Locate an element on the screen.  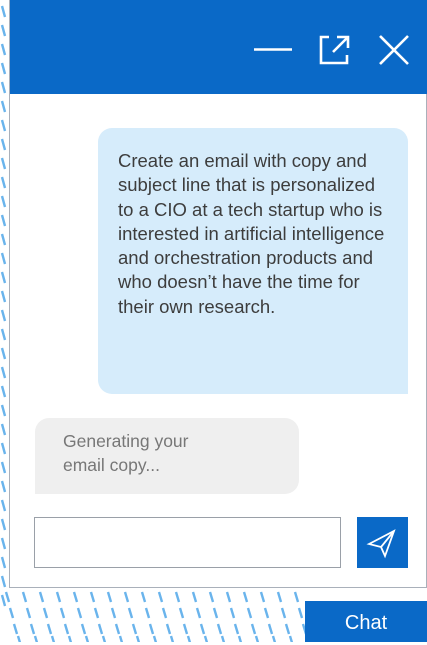
chat-launcher-tab: Chat is located at coordinates (366, 621).